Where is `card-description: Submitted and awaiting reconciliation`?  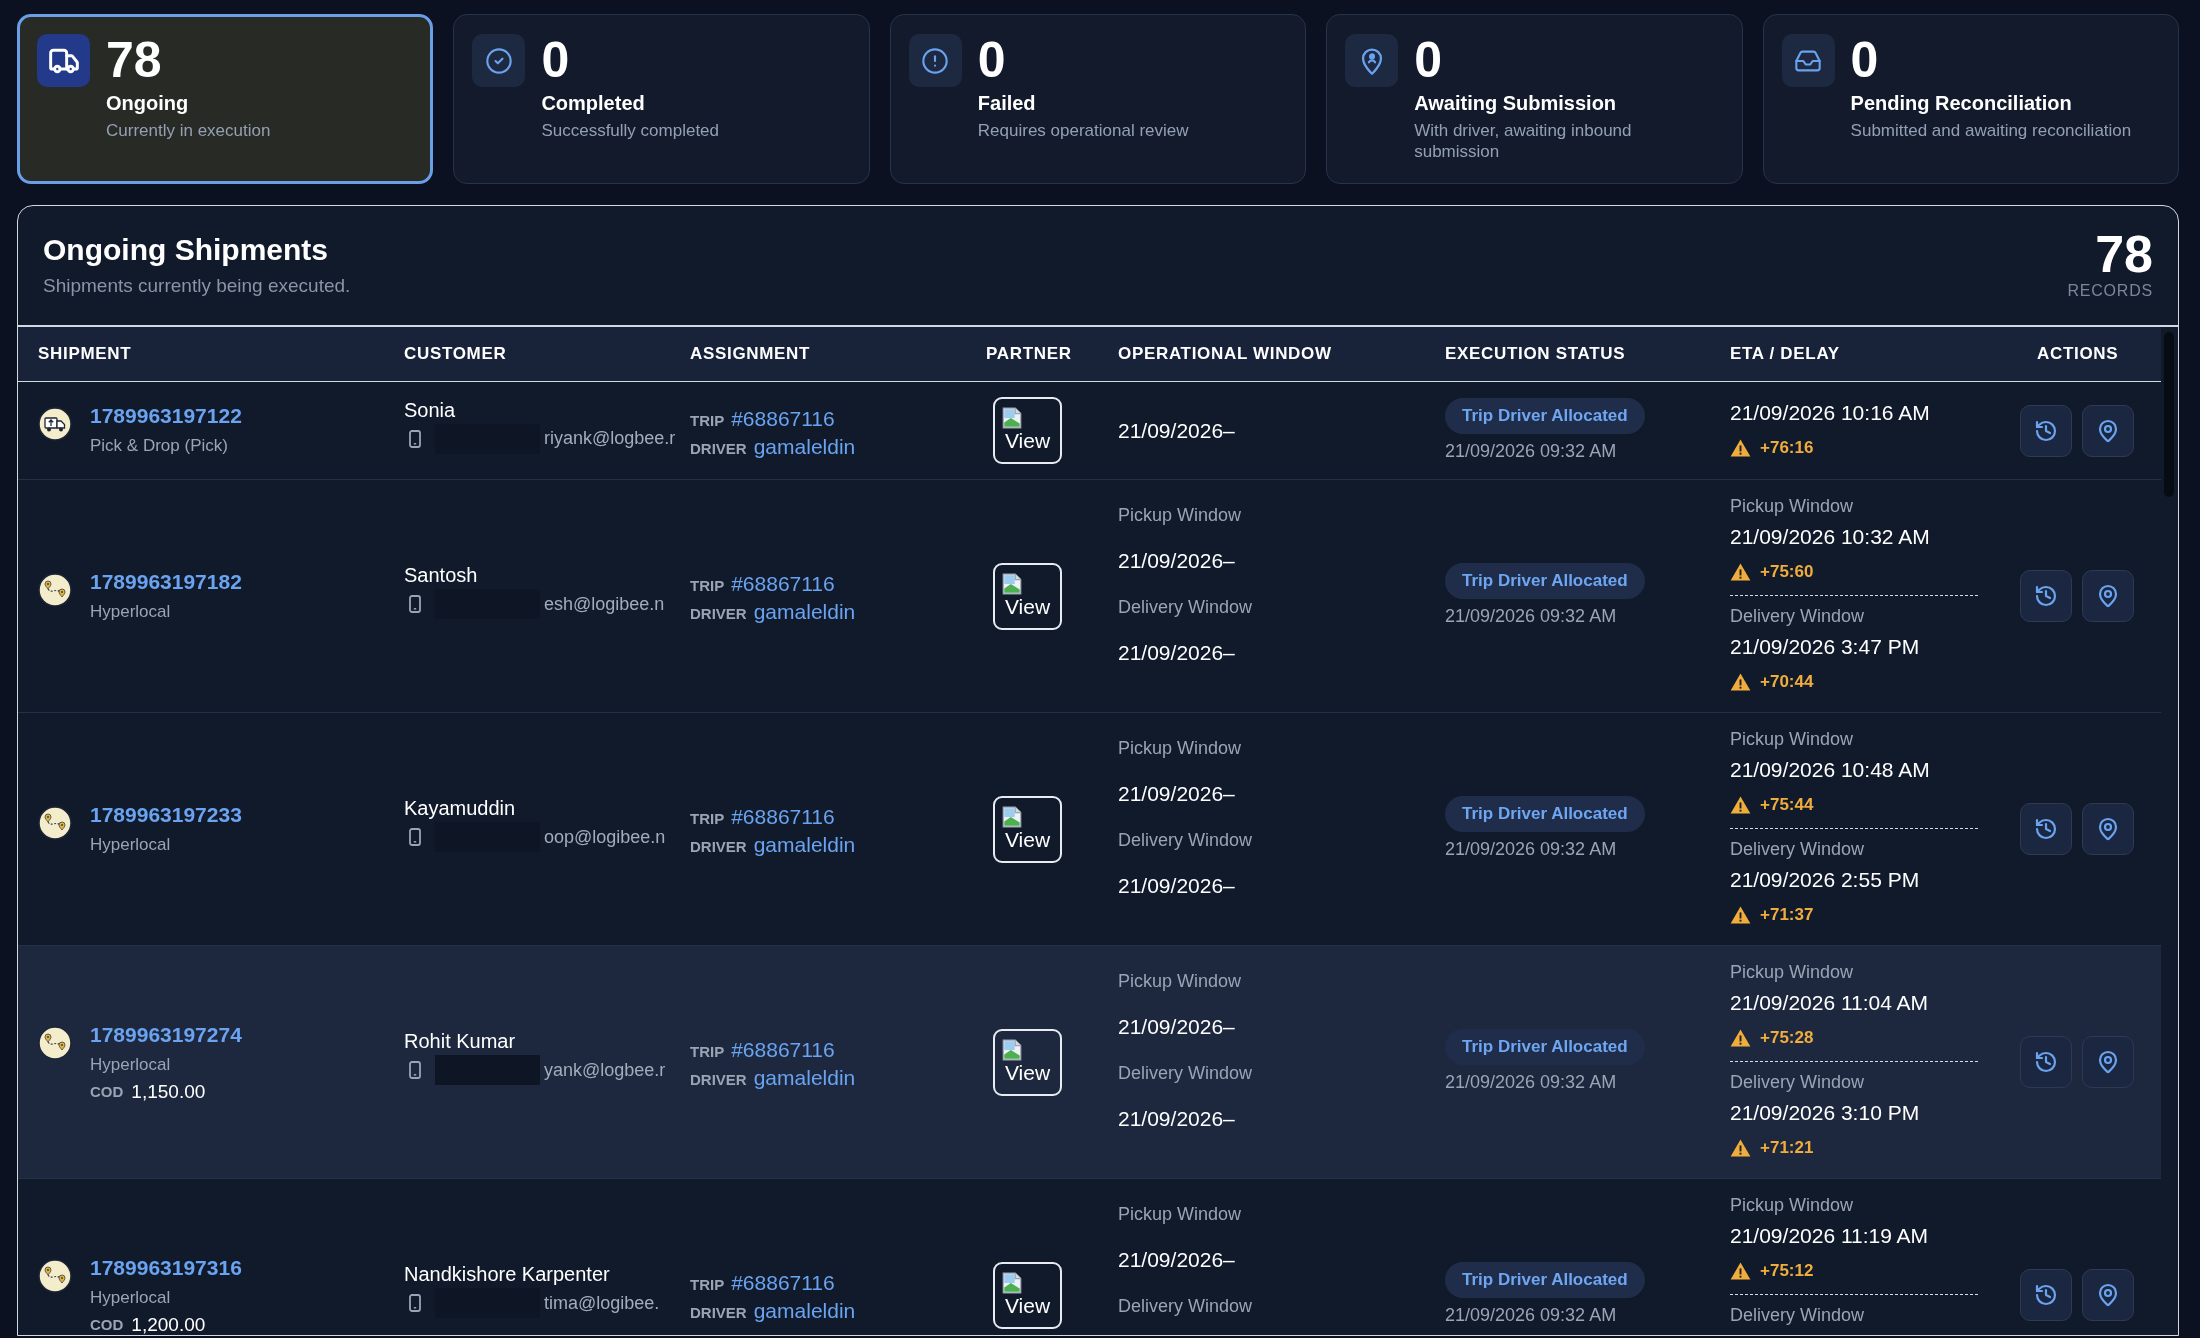 card-description: Submitted and awaiting reconciliation is located at coordinates (1991, 130).